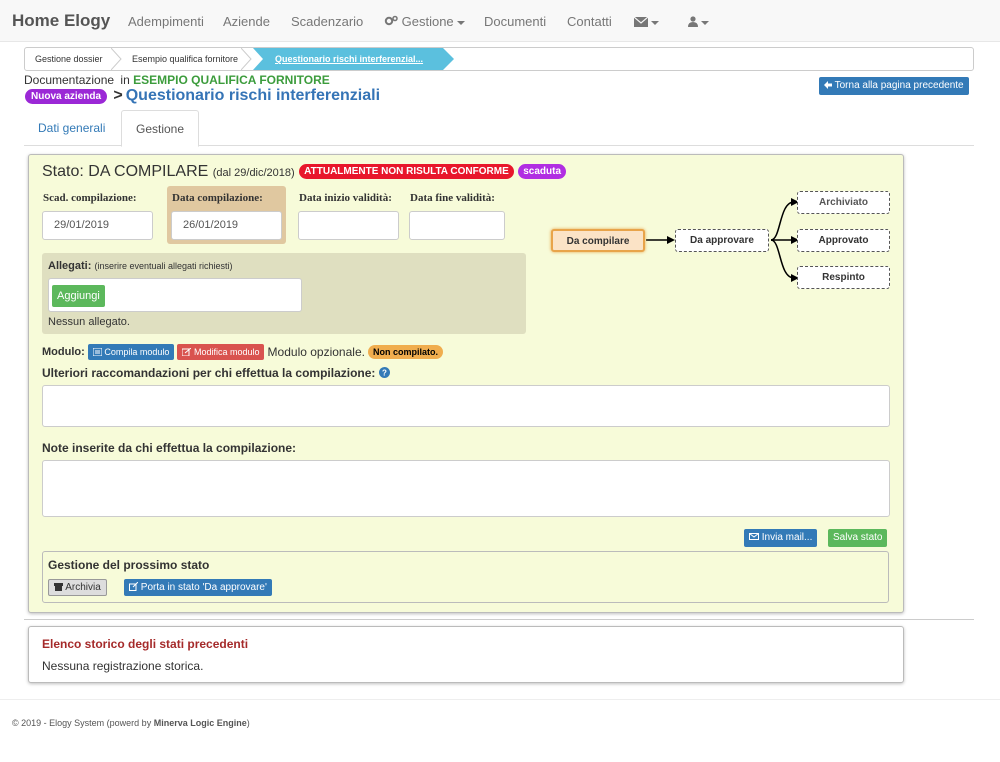 This screenshot has height=762, width=1000. Describe the element at coordinates (83, 587) in the screenshot. I see `archive-button-label: Archivia` at that location.